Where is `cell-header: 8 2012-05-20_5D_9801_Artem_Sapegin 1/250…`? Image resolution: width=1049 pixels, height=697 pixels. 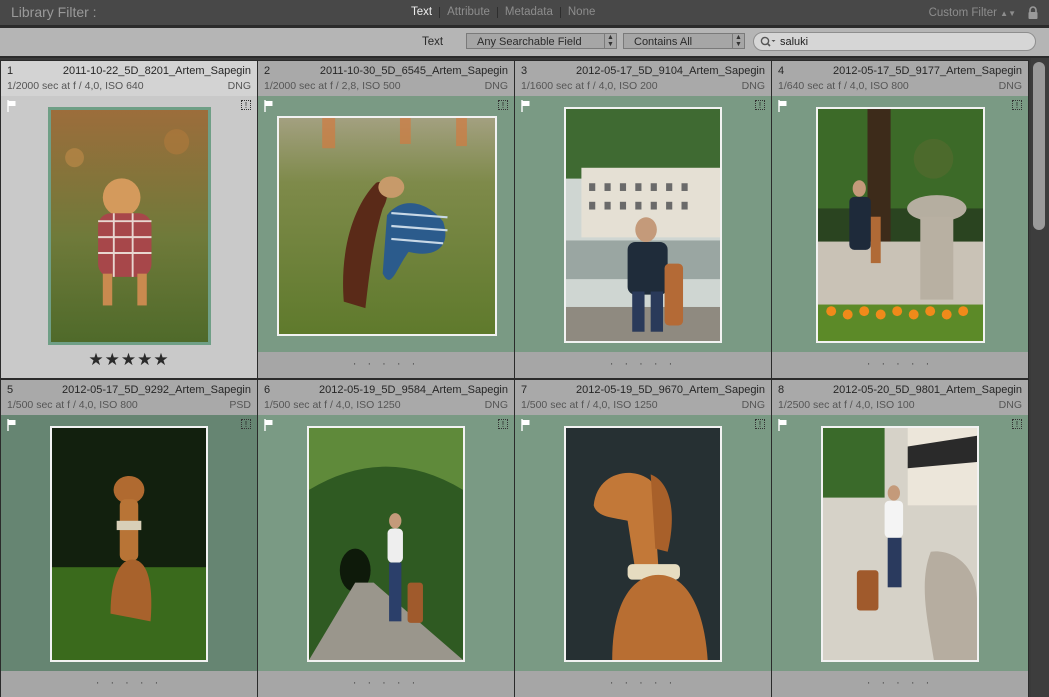 cell-header: 8 2012-05-20_5D_9801_Artem_Sapegin 1/250… is located at coordinates (900, 397).